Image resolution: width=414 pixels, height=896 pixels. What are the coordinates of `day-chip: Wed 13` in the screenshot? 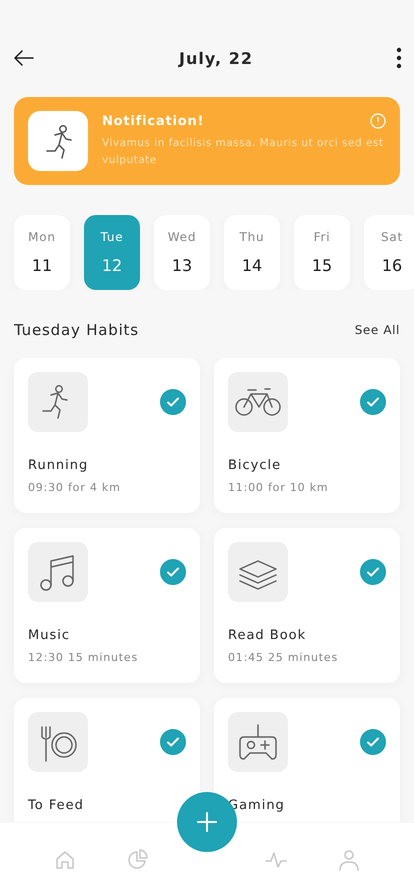 It's located at (182, 252).